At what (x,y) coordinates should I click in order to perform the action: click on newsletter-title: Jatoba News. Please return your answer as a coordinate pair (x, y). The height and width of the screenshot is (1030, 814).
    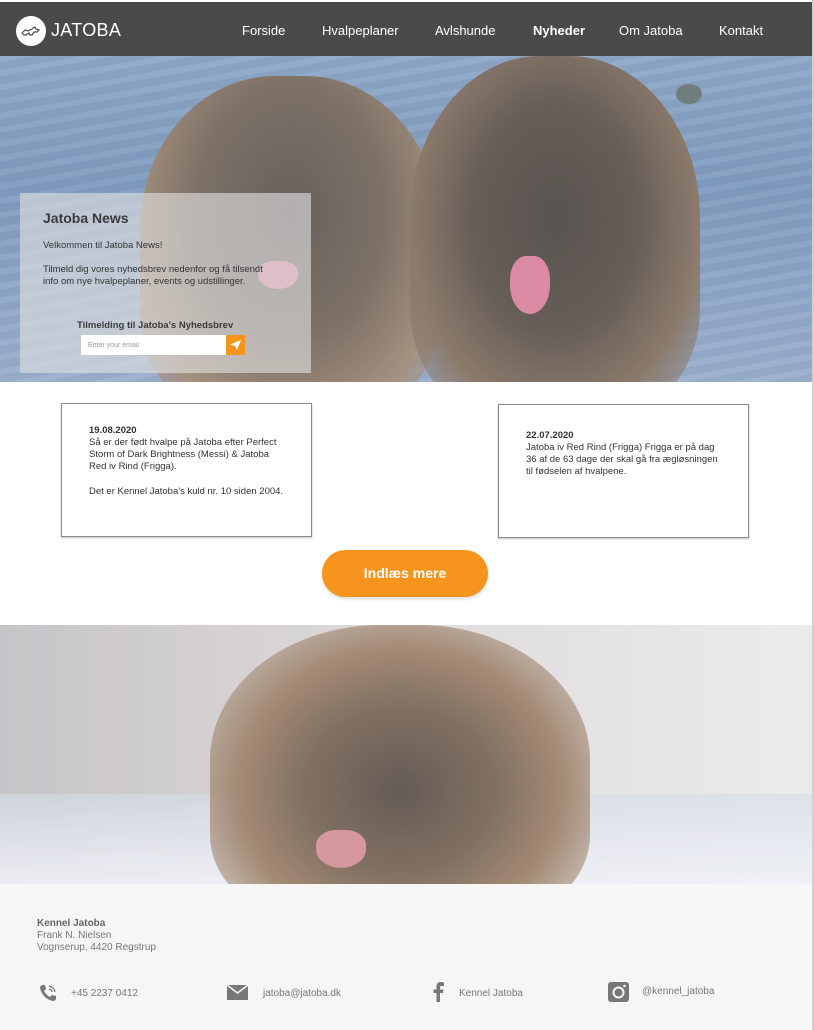
    Looking at the image, I should click on (86, 218).